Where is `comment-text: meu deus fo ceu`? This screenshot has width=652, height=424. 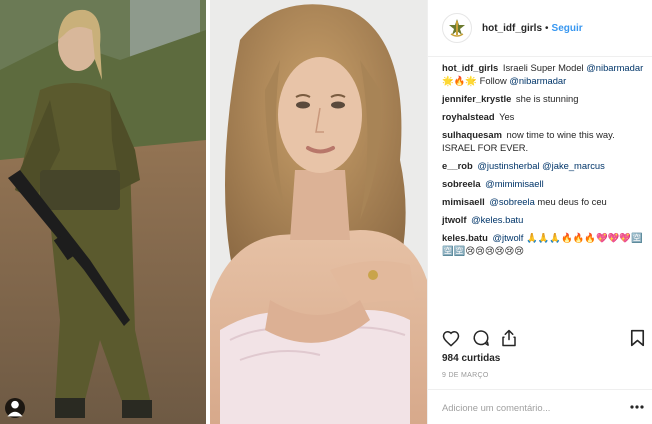
comment-text: meu deus fo ceu is located at coordinates (570, 201).